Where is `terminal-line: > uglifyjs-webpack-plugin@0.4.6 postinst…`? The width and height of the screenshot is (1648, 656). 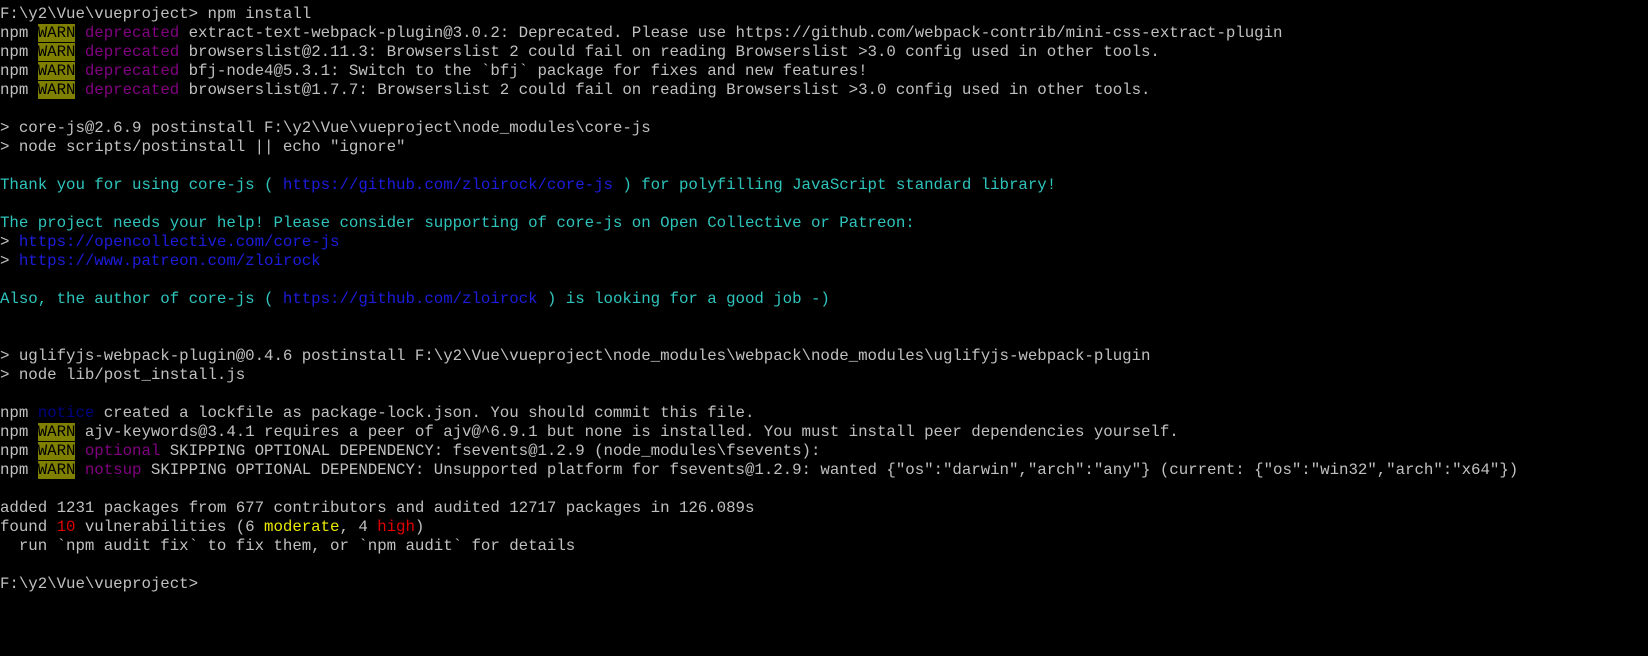 terminal-line: > uglifyjs-webpack-plugin@0.4.6 postinst… is located at coordinates (824, 356).